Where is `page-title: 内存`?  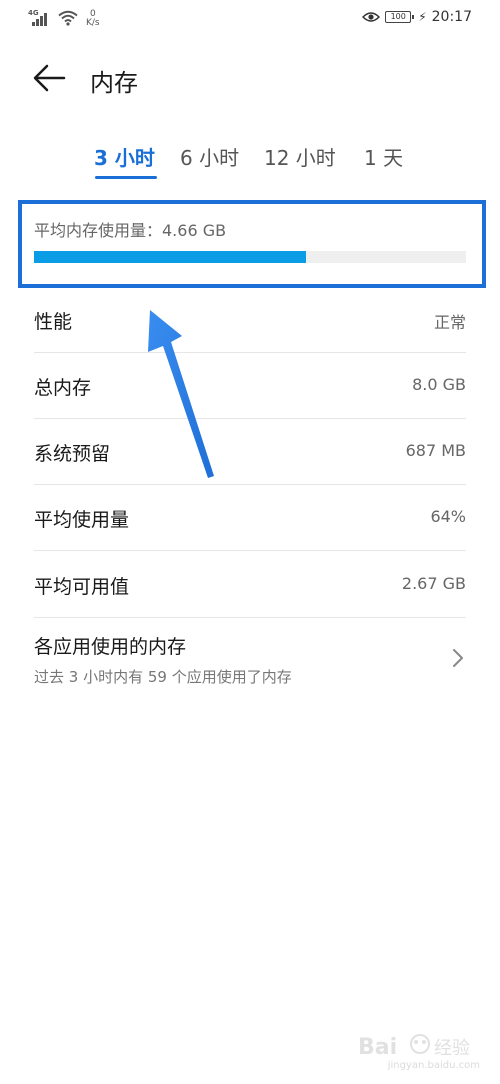
page-title: 内存 is located at coordinates (114, 83).